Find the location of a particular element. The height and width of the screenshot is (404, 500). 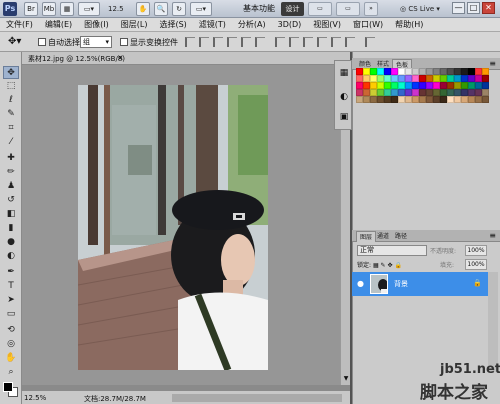

menu-file: 文件(F) is located at coordinates (19, 24).